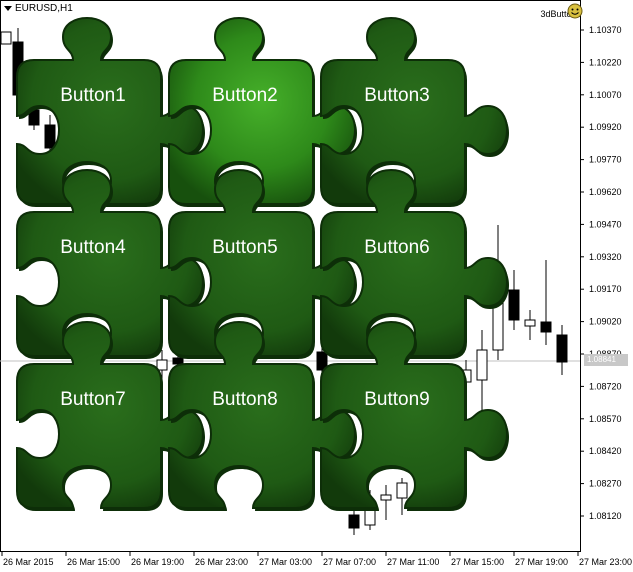 Image resolution: width=633 pixels, height=572 pixels. Describe the element at coordinates (28, 562) in the screenshot. I see `time-tick-label: 26 Mar 2015` at that location.